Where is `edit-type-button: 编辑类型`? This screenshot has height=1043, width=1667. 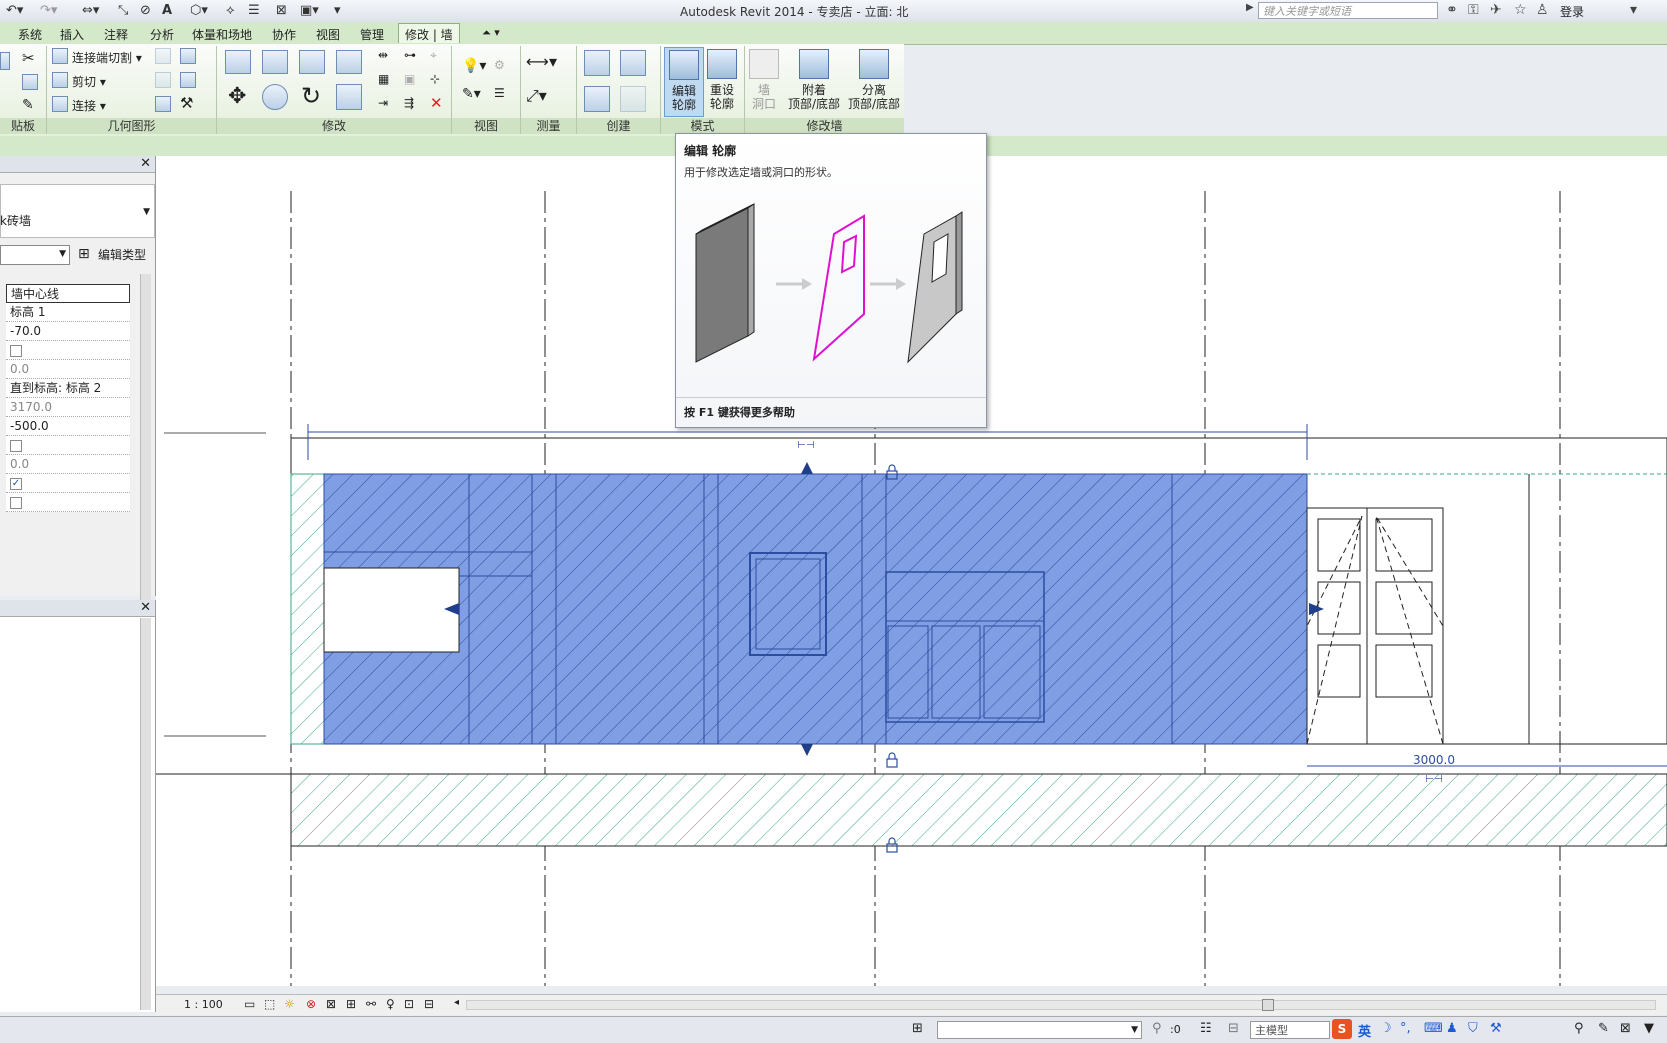 edit-type-button: 编辑类型 is located at coordinates (122, 254).